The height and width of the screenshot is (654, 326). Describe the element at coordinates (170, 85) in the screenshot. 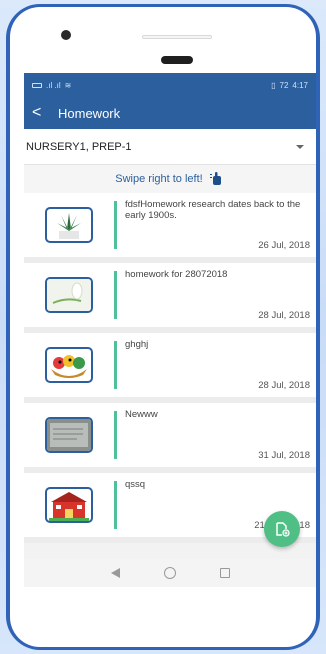

I see `status-bar: .ıl .ıl ≋ ▯ 72 4:17` at that location.